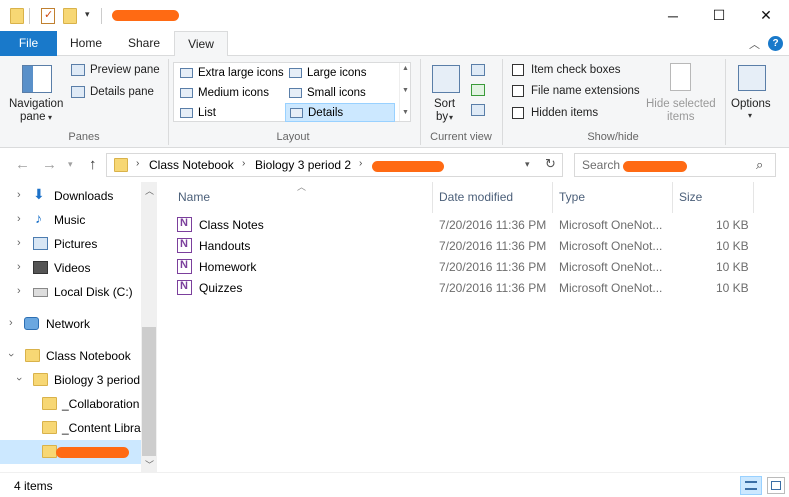 This screenshot has height=497, width=789. Describe the element at coordinates (201, 44) in the screenshot. I see `tab-view: View` at that location.